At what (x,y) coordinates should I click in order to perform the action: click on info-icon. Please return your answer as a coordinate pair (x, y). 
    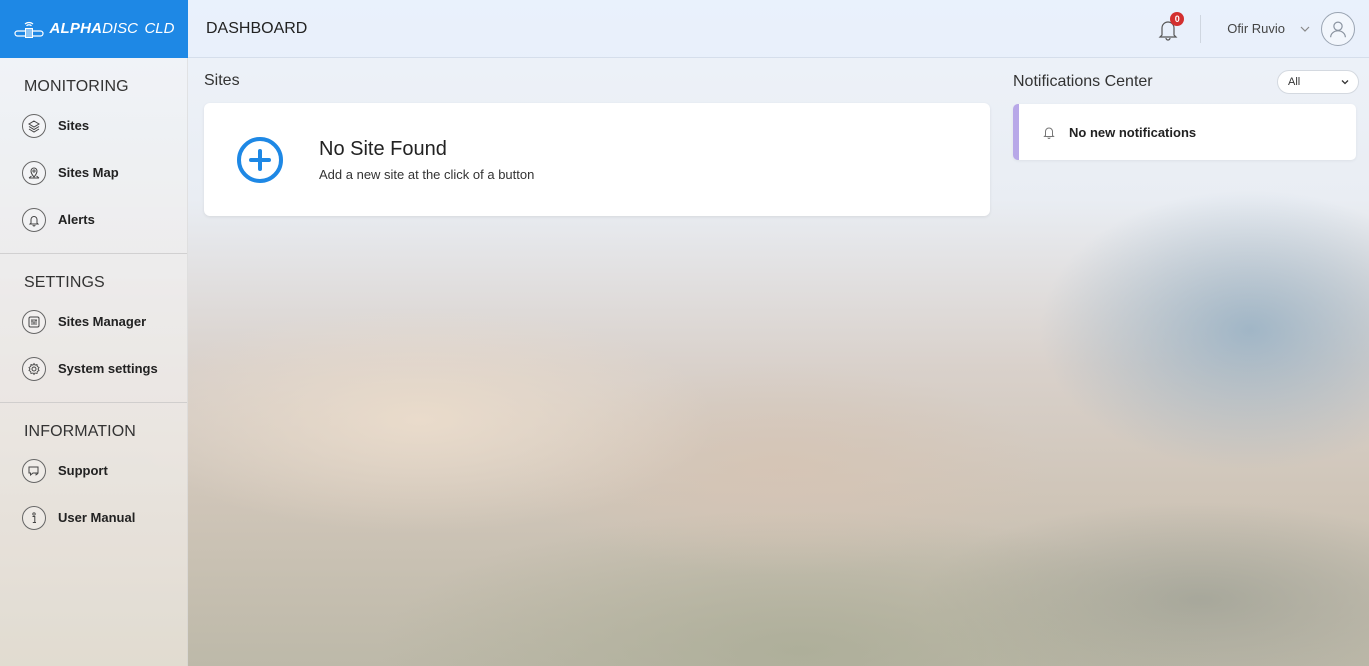
    Looking at the image, I should click on (34, 517).